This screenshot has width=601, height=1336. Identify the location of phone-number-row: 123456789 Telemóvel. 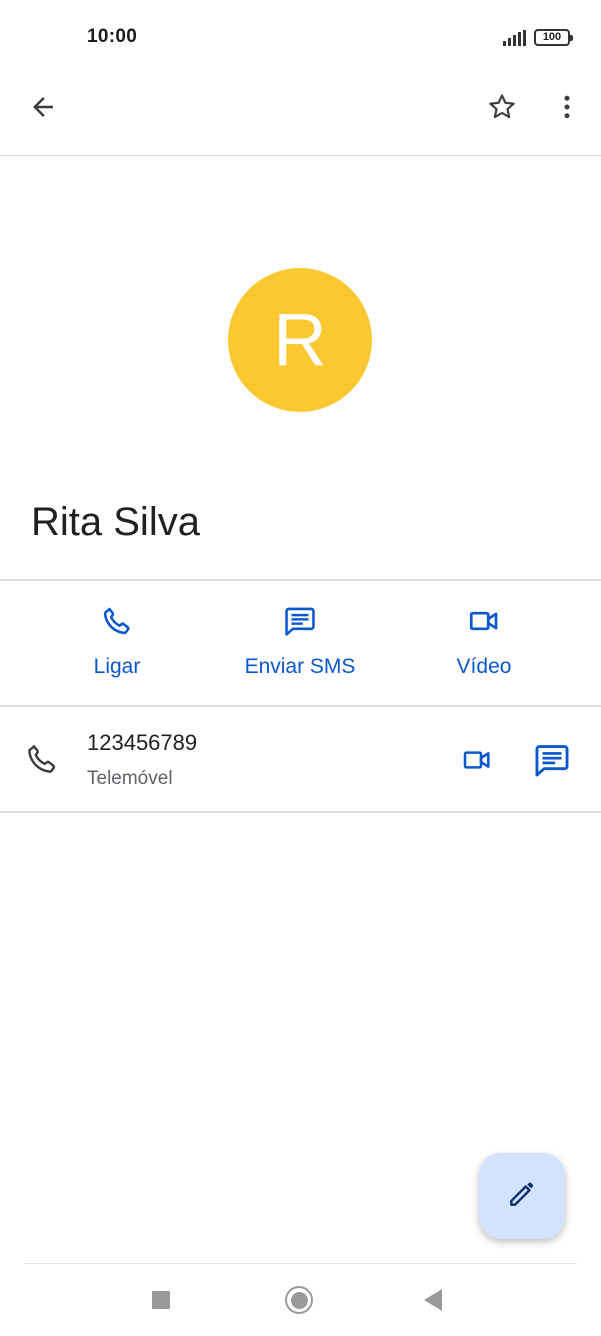
(300, 760).